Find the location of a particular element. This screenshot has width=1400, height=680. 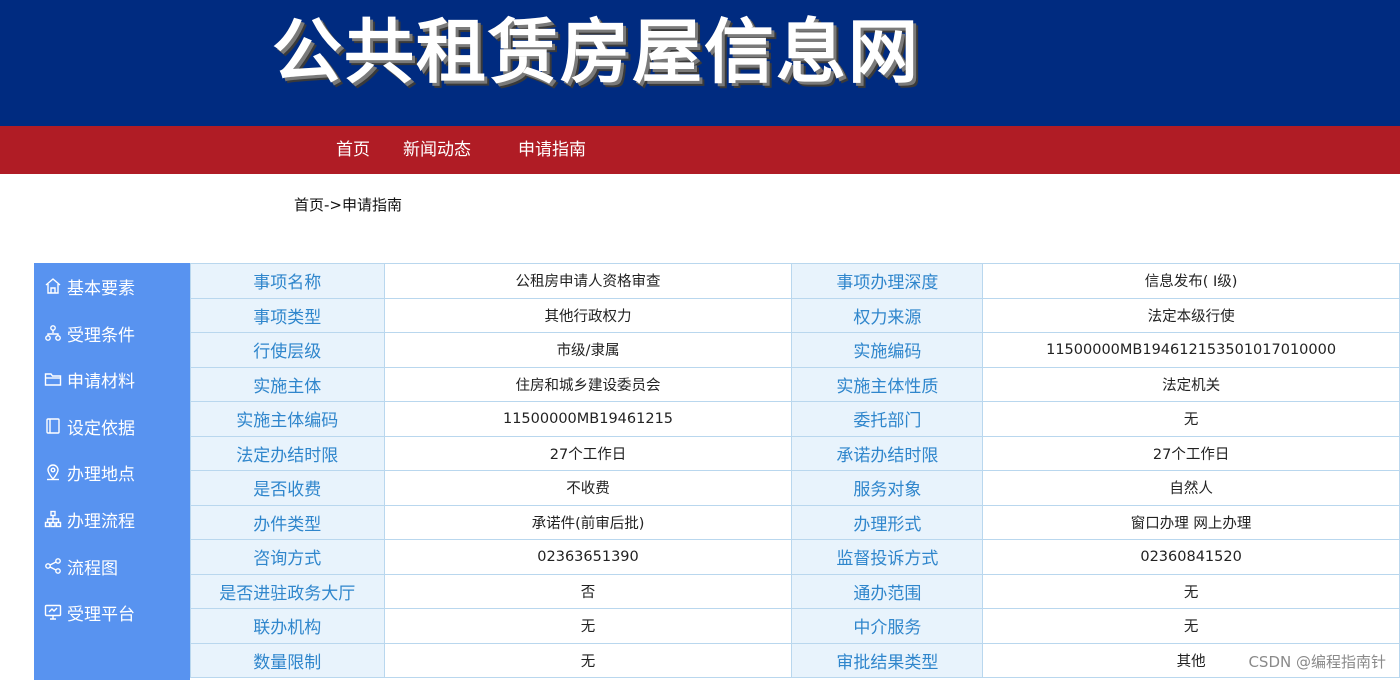

field-label: 服务对象 is located at coordinates (887, 488).